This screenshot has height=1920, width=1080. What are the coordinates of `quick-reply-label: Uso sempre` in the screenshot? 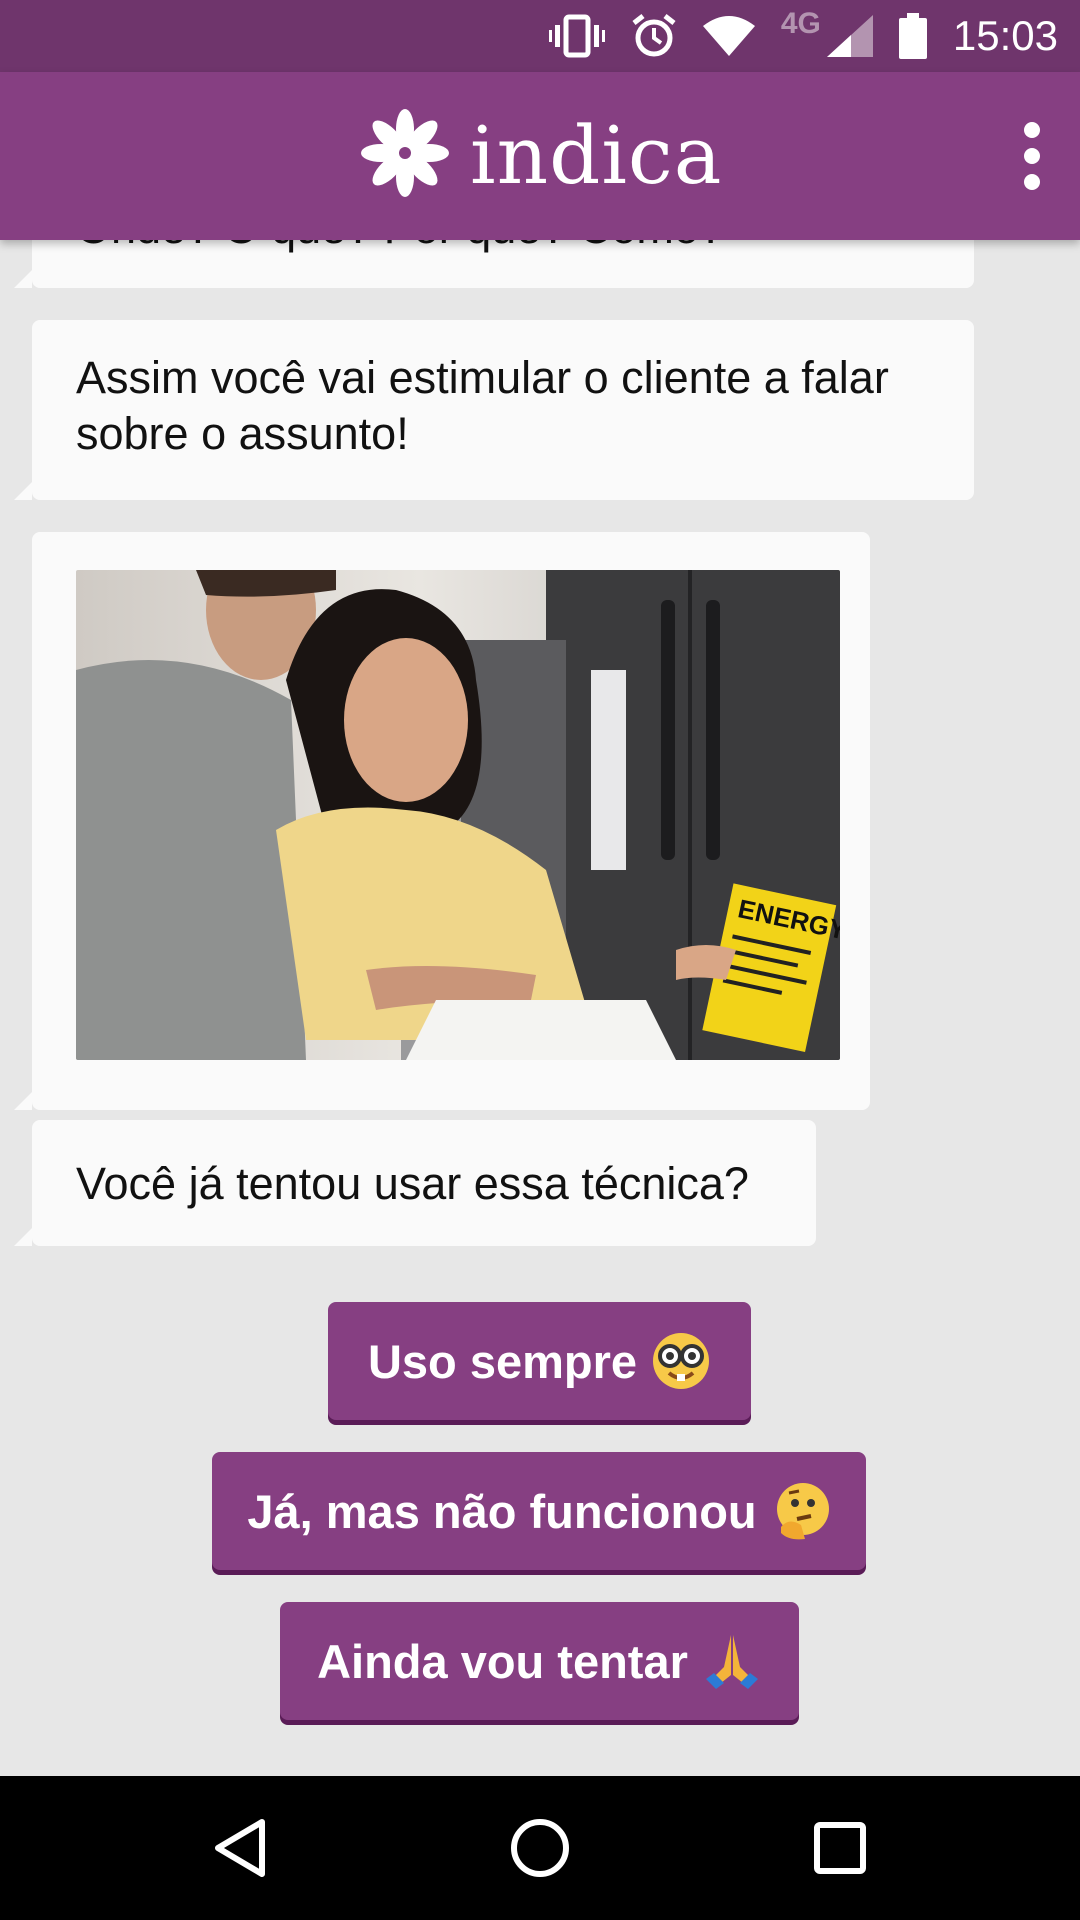 It's located at (502, 1361).